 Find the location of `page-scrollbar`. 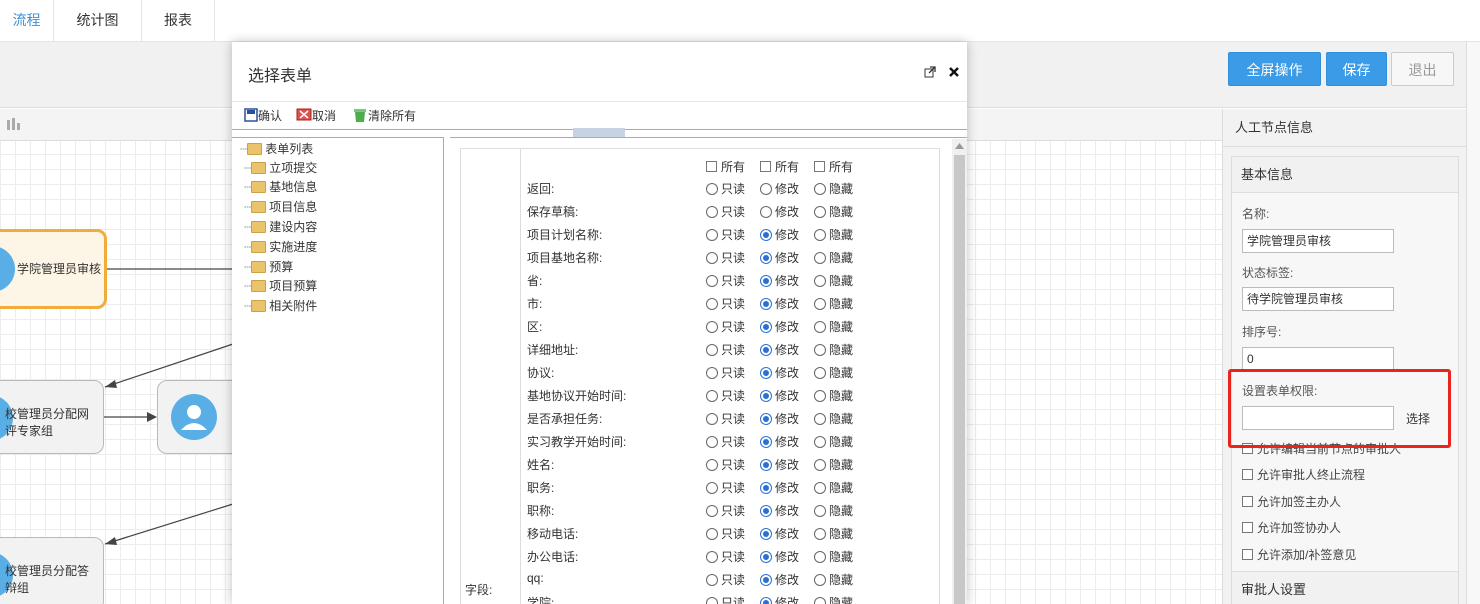

page-scrollbar is located at coordinates (1473, 323).